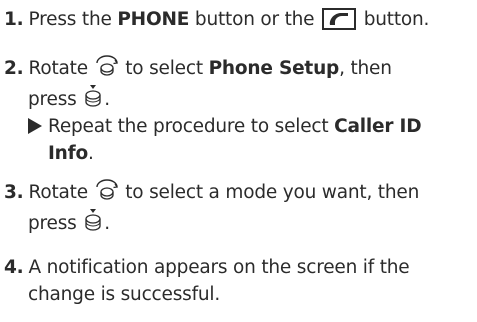 This screenshot has width=477, height=322. Describe the element at coordinates (153, 19) in the screenshot. I see `phone-label: PHONE` at that location.